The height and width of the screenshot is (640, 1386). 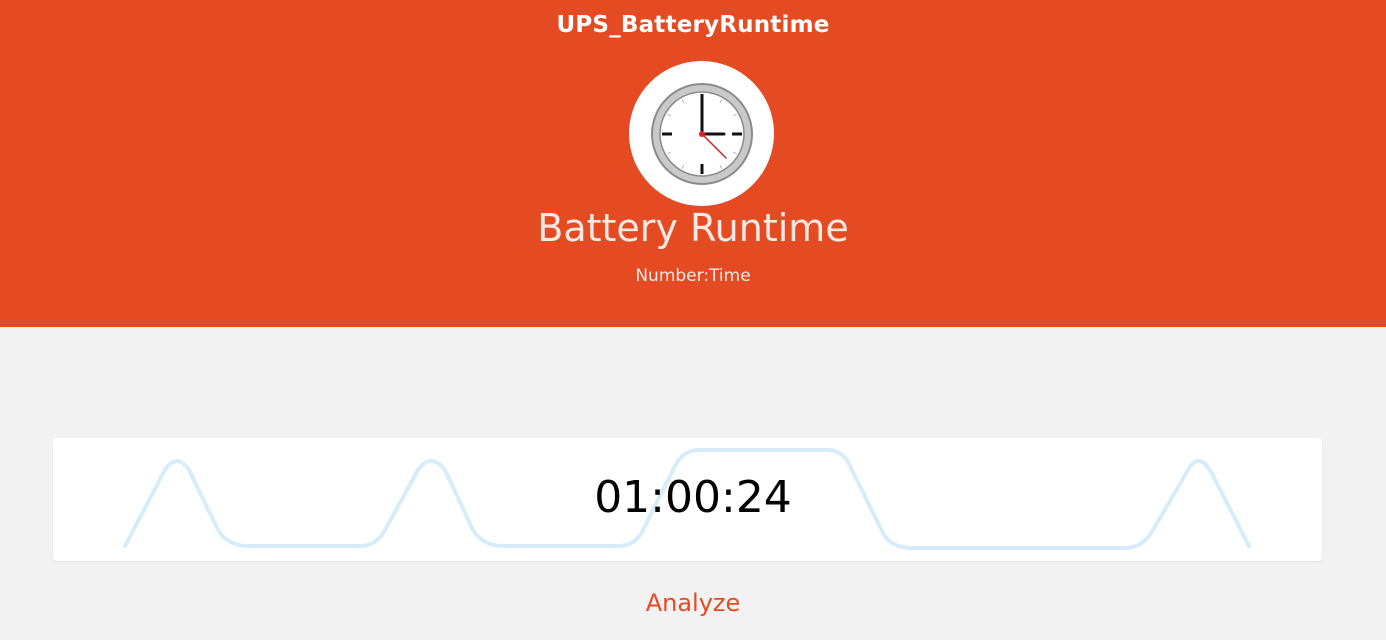 What do you see at coordinates (693, 25) in the screenshot?
I see `item-name: UPS_BatteryRuntime` at bounding box center [693, 25].